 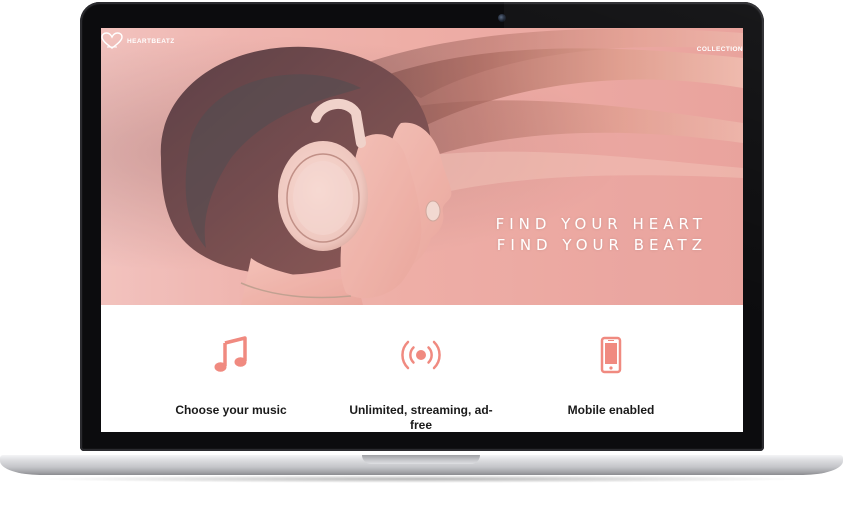 What do you see at coordinates (231, 410) in the screenshot?
I see `feature-label: Choose your music` at bounding box center [231, 410].